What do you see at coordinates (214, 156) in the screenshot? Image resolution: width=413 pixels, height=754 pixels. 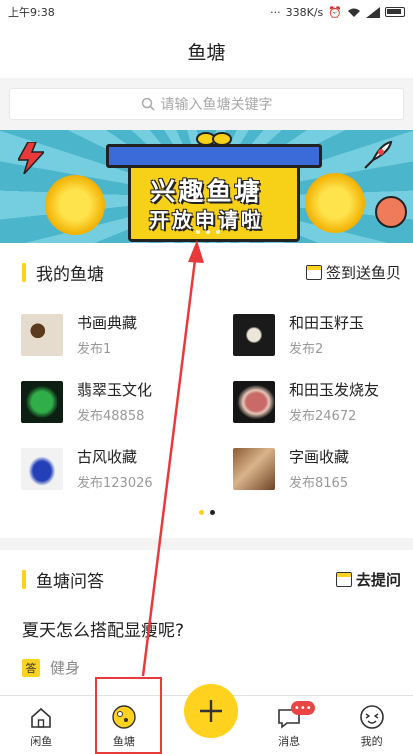 I see `gift-box-lid` at bounding box center [214, 156].